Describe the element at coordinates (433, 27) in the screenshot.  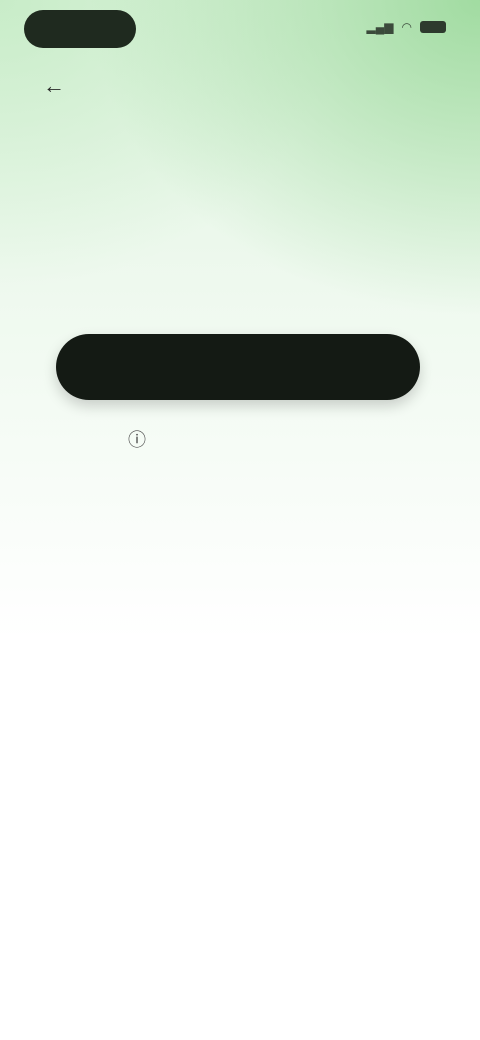
I see `battery-icon` at that location.